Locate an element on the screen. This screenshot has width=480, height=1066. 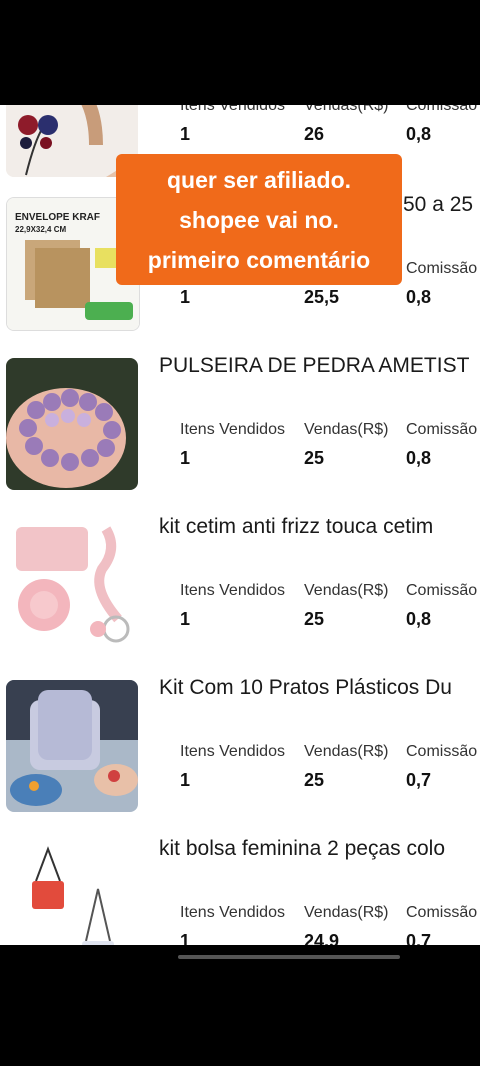
product-title: PULSEIRA DE PEDRA AMETIST is located at coordinates (314, 365).